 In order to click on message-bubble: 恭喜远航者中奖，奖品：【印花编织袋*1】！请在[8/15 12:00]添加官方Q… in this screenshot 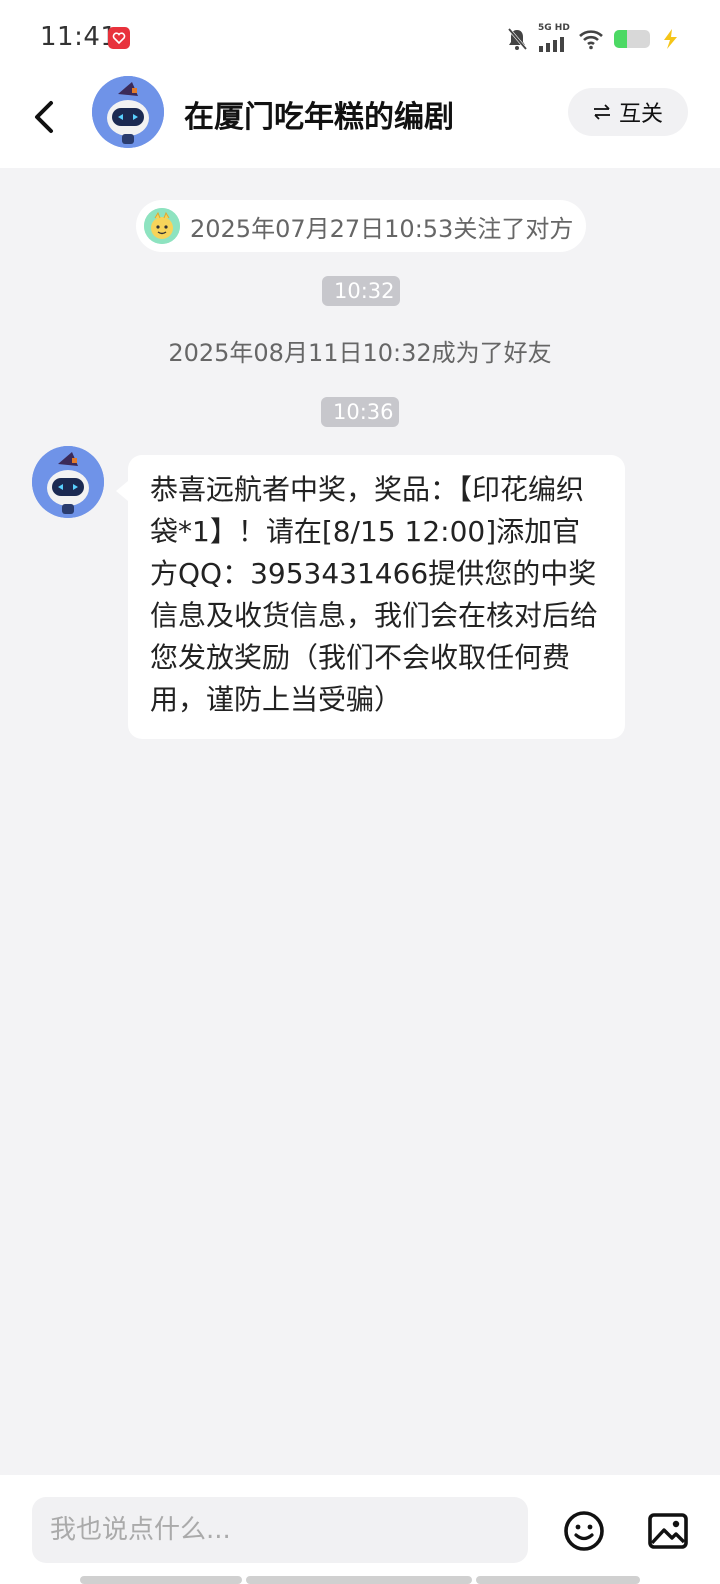, I will do `click(370, 597)`.